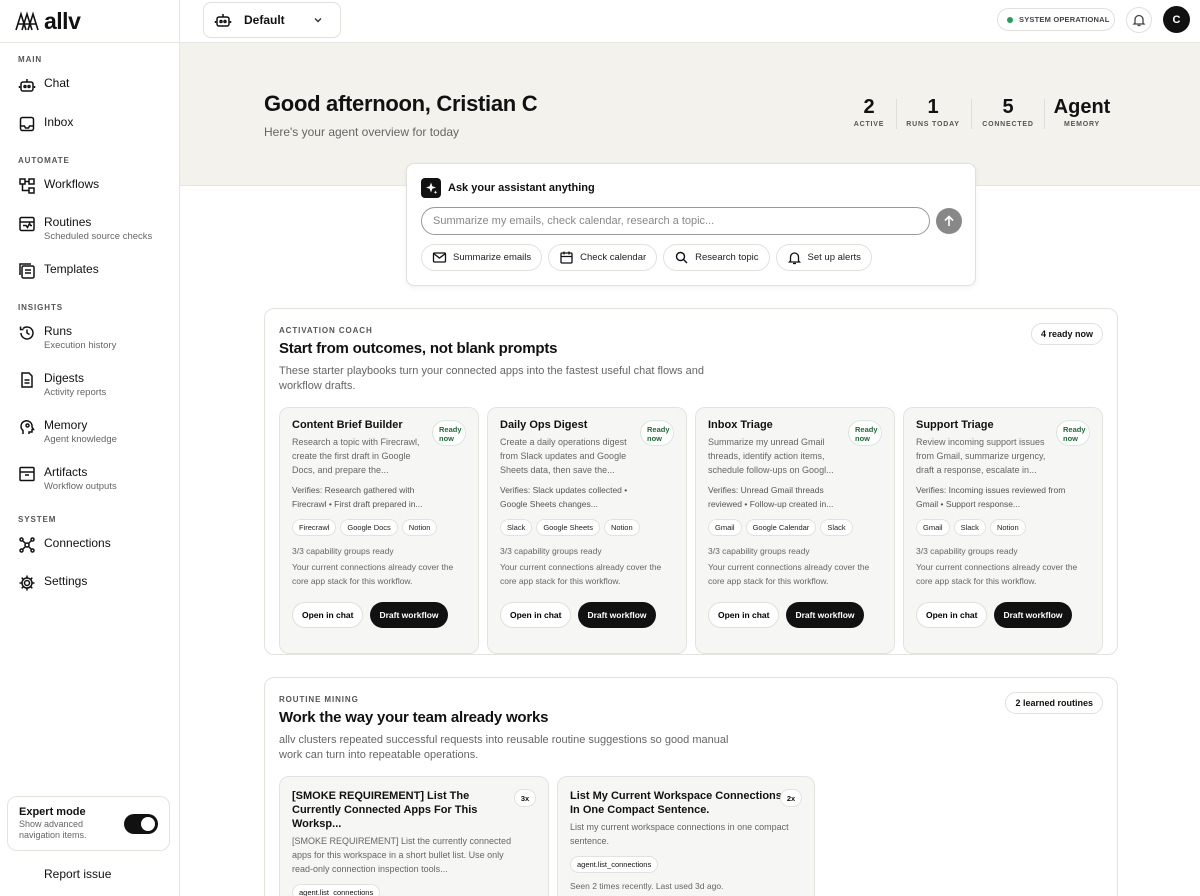 The width and height of the screenshot is (1200, 896). I want to click on workspace-selector: Default, so click(272, 20).